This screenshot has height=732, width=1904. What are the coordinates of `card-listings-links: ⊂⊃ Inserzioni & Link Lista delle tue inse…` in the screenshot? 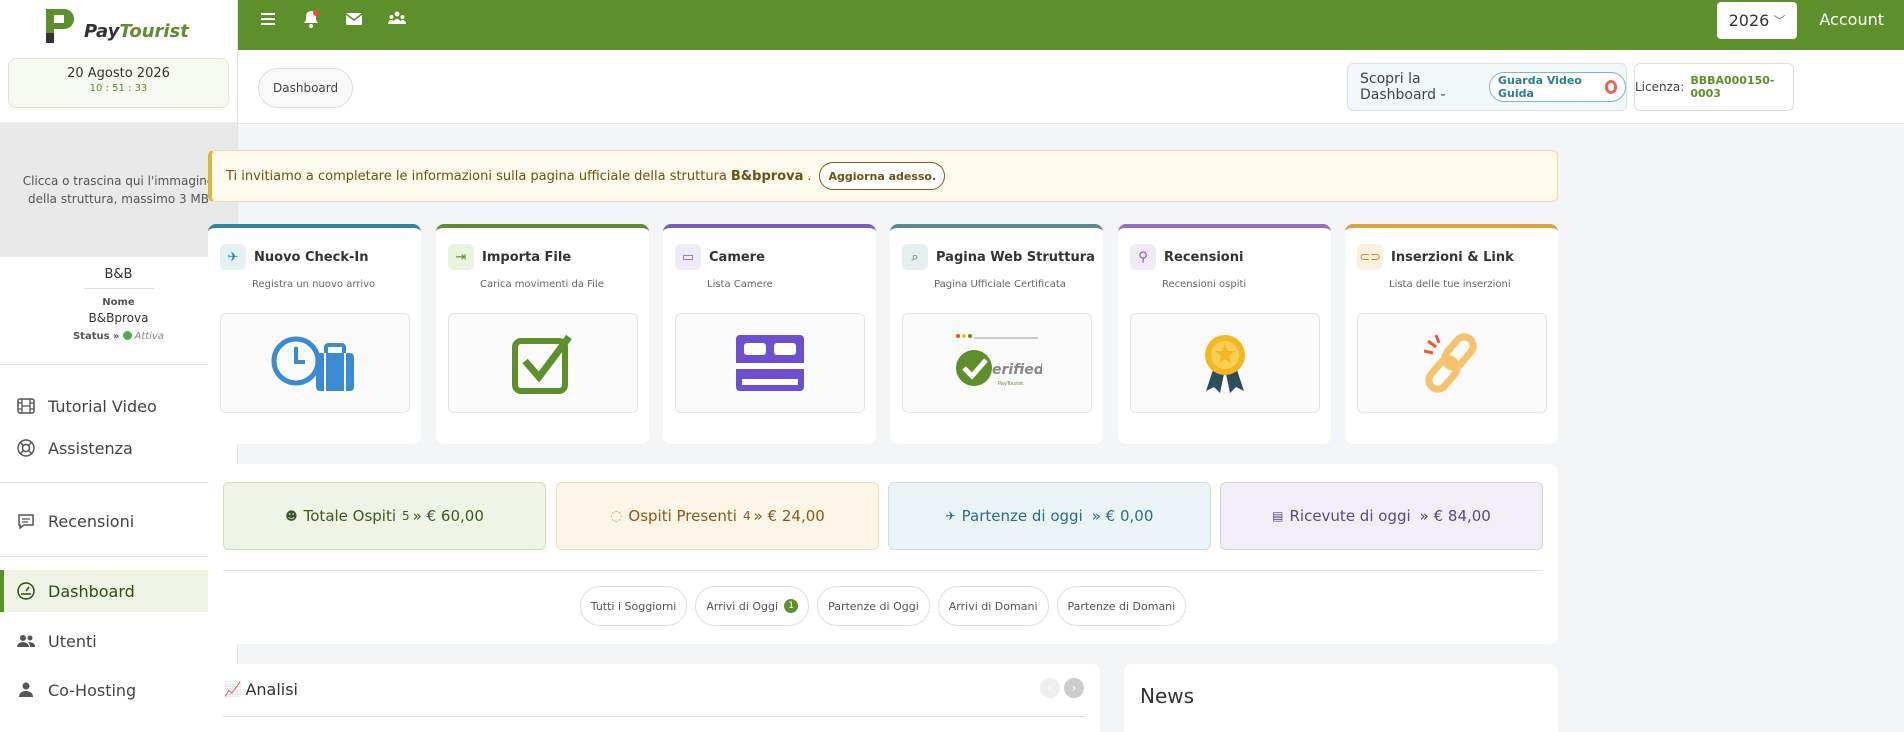 It's located at (1451, 334).